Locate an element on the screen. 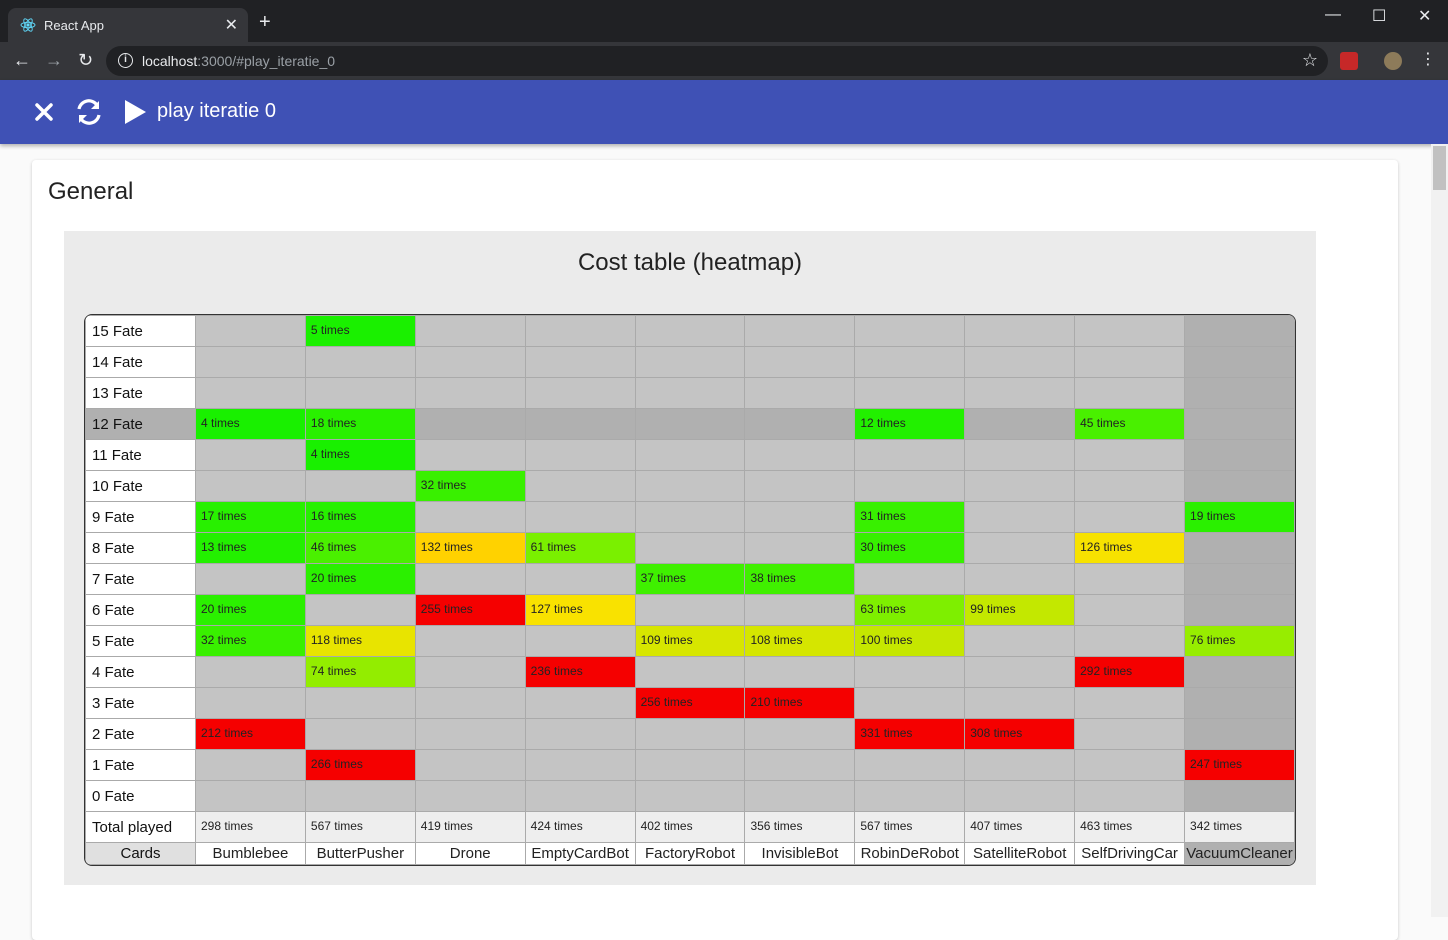 The image size is (1448, 940). total-cell: 342 times is located at coordinates (1239, 827).